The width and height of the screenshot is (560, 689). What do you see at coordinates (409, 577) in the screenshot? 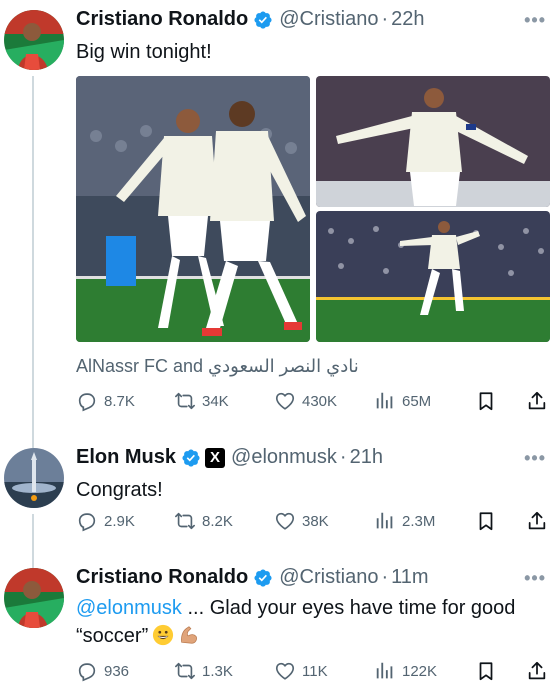
I see `timestamp: 11m` at bounding box center [409, 577].